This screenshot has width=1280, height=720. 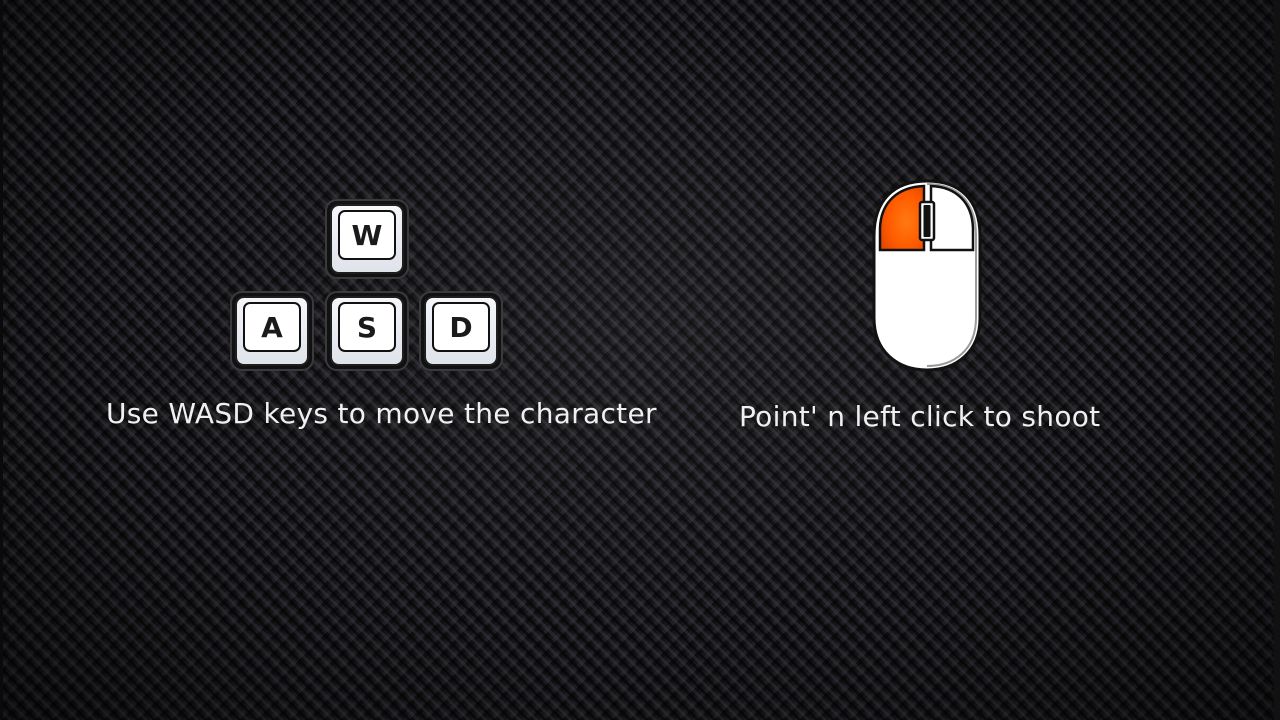 What do you see at coordinates (920, 416) in the screenshot?
I see `shoot-caption: Point' n left click to shoot` at bounding box center [920, 416].